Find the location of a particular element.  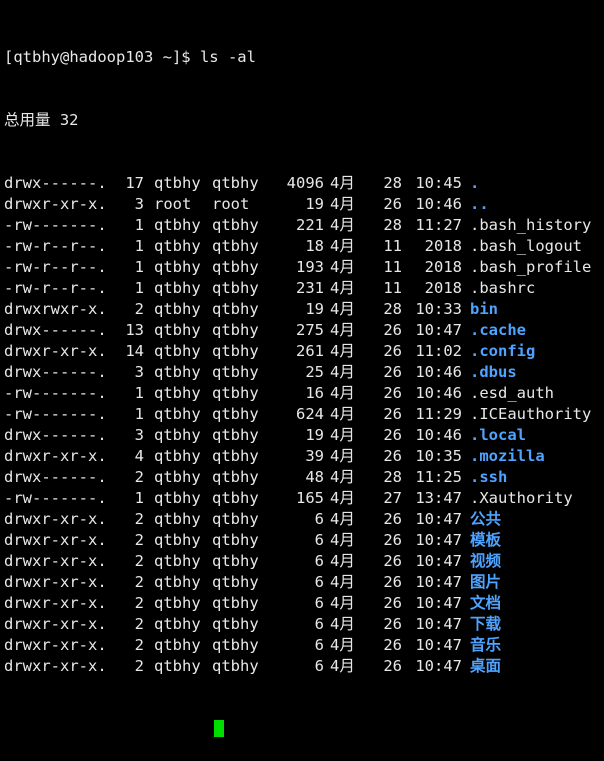

command-line: [qtbhy@hadoop103 ~]$ ls -al is located at coordinates (303, 57).